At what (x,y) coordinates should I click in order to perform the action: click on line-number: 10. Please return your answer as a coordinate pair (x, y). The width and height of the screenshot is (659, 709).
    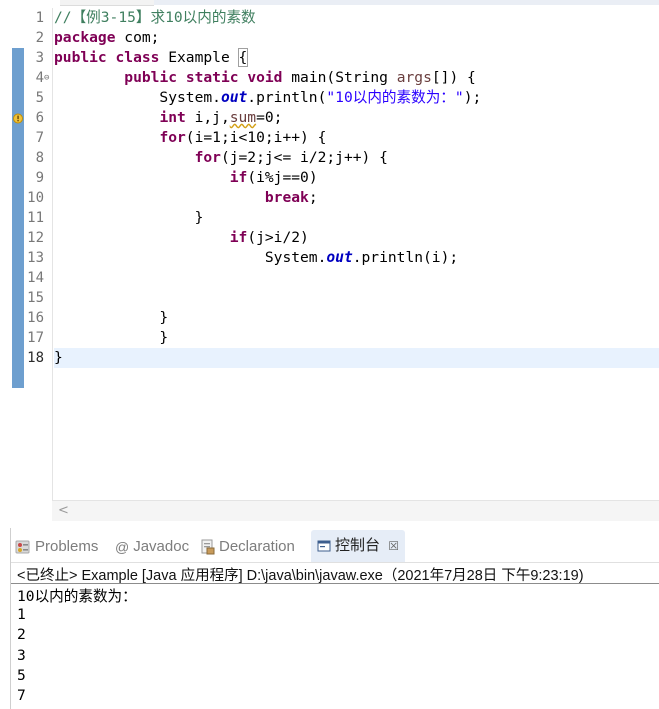
    Looking at the image, I should click on (35, 198).